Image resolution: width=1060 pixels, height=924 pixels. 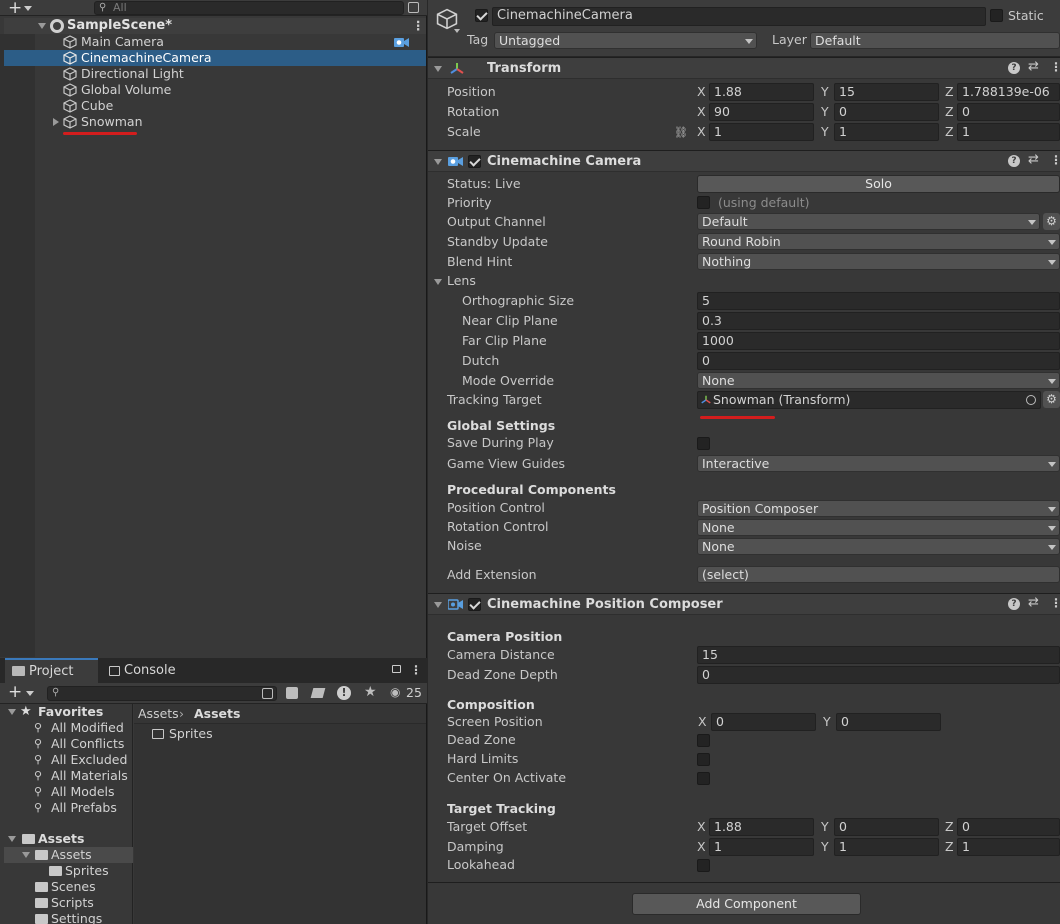 What do you see at coordinates (267, 693) in the screenshot?
I see `search-popout-icon` at bounding box center [267, 693].